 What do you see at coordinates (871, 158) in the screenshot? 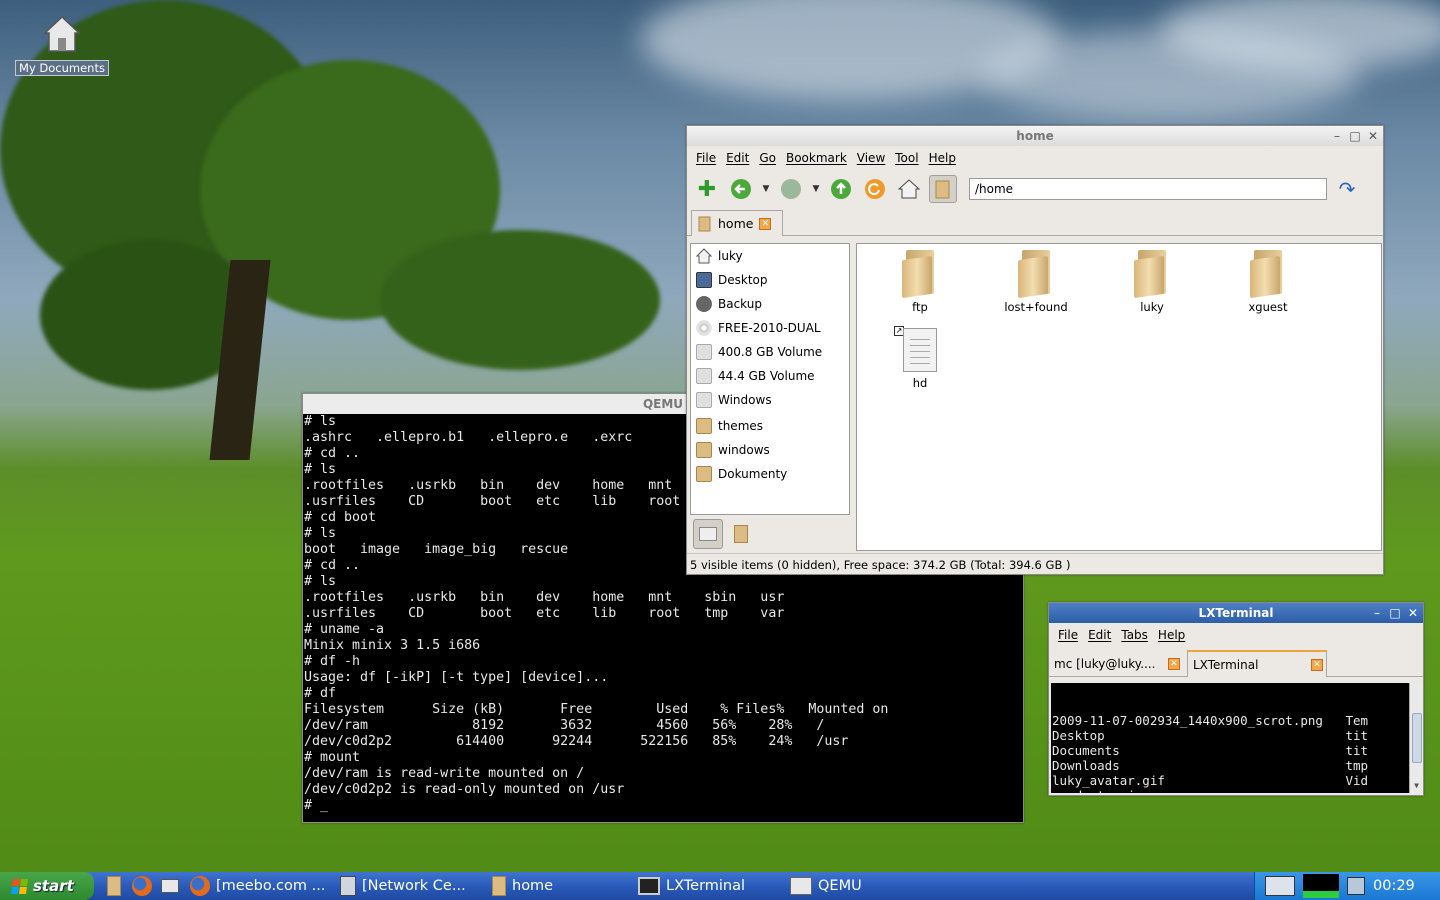
I see `menu-view: View` at bounding box center [871, 158].